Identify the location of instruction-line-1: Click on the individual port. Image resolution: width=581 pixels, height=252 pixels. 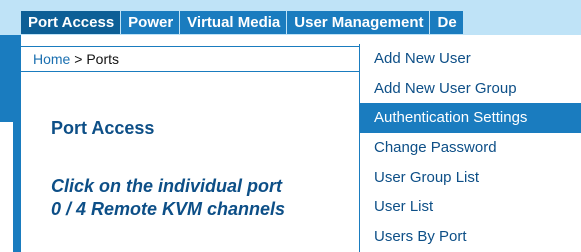
(167, 186).